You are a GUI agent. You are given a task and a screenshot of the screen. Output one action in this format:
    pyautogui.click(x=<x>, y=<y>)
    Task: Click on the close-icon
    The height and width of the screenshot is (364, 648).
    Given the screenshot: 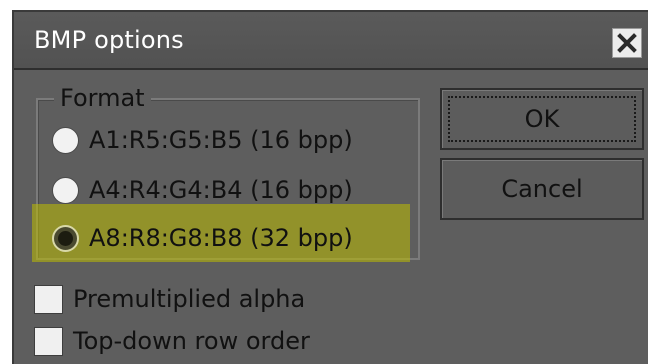 What is the action you would take?
    pyautogui.click(x=627, y=43)
    